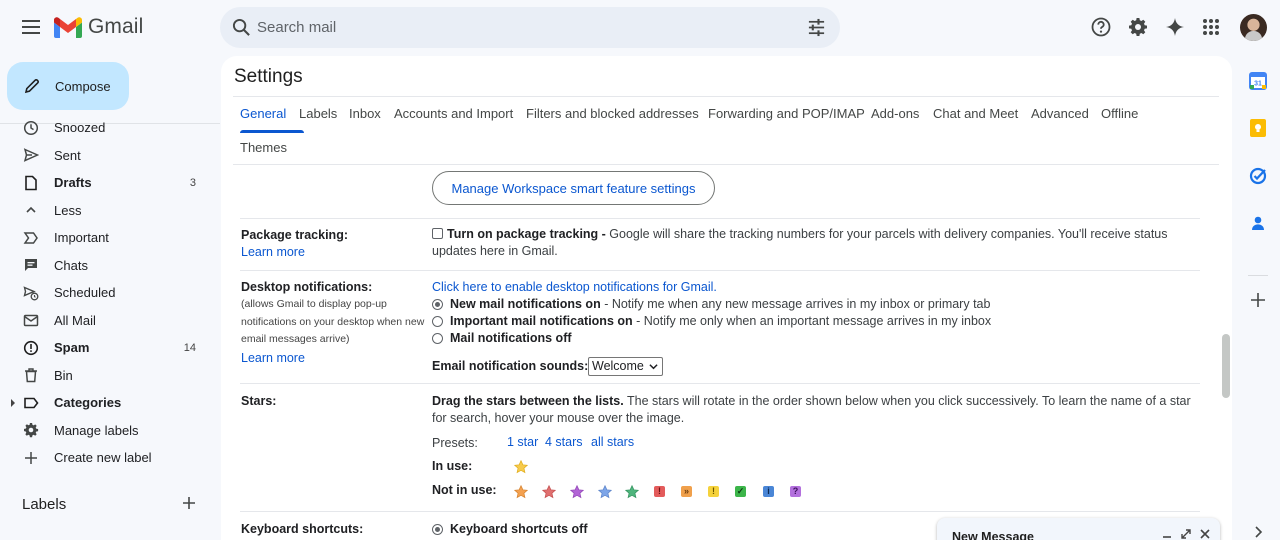 This screenshot has height=540, width=1280. I want to click on schedule-send-icon, so click(31, 293).